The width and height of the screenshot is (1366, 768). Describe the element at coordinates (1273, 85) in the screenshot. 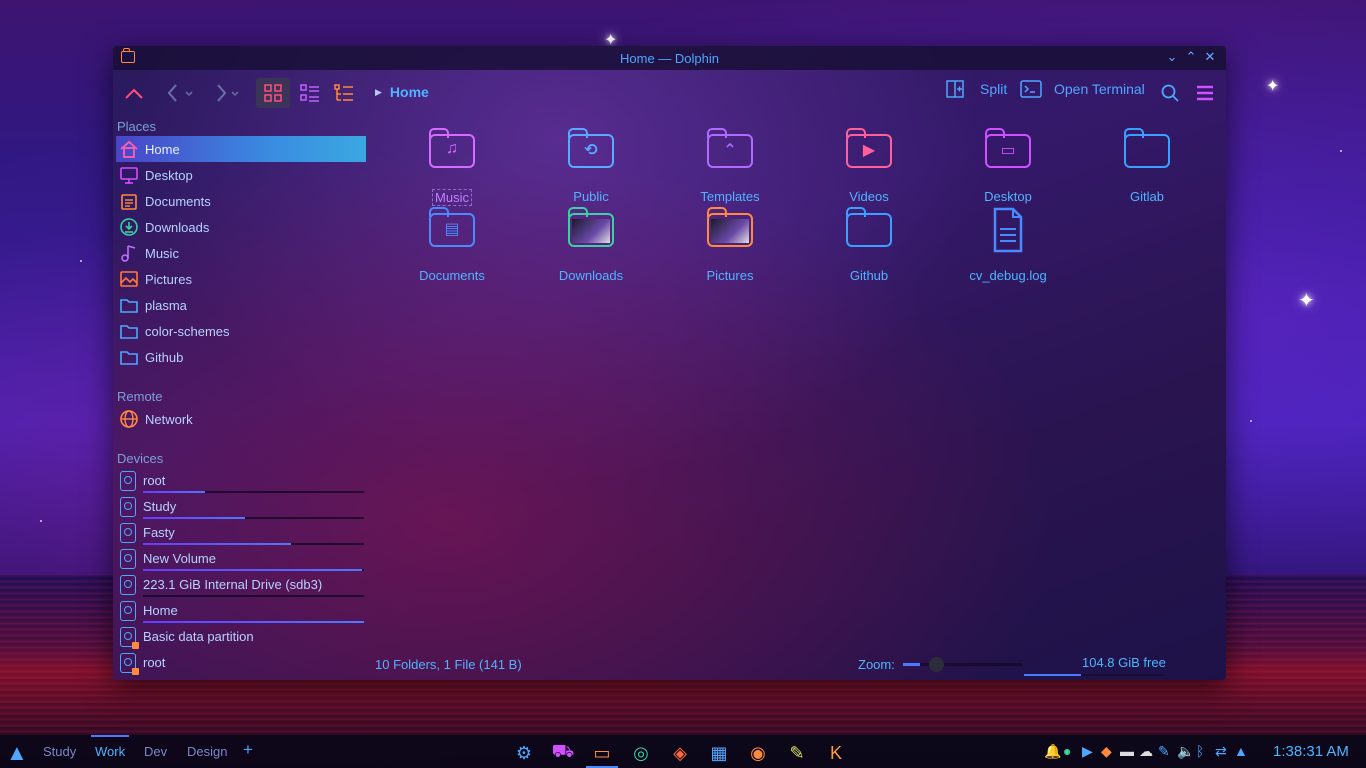

I see `star: ✦` at that location.